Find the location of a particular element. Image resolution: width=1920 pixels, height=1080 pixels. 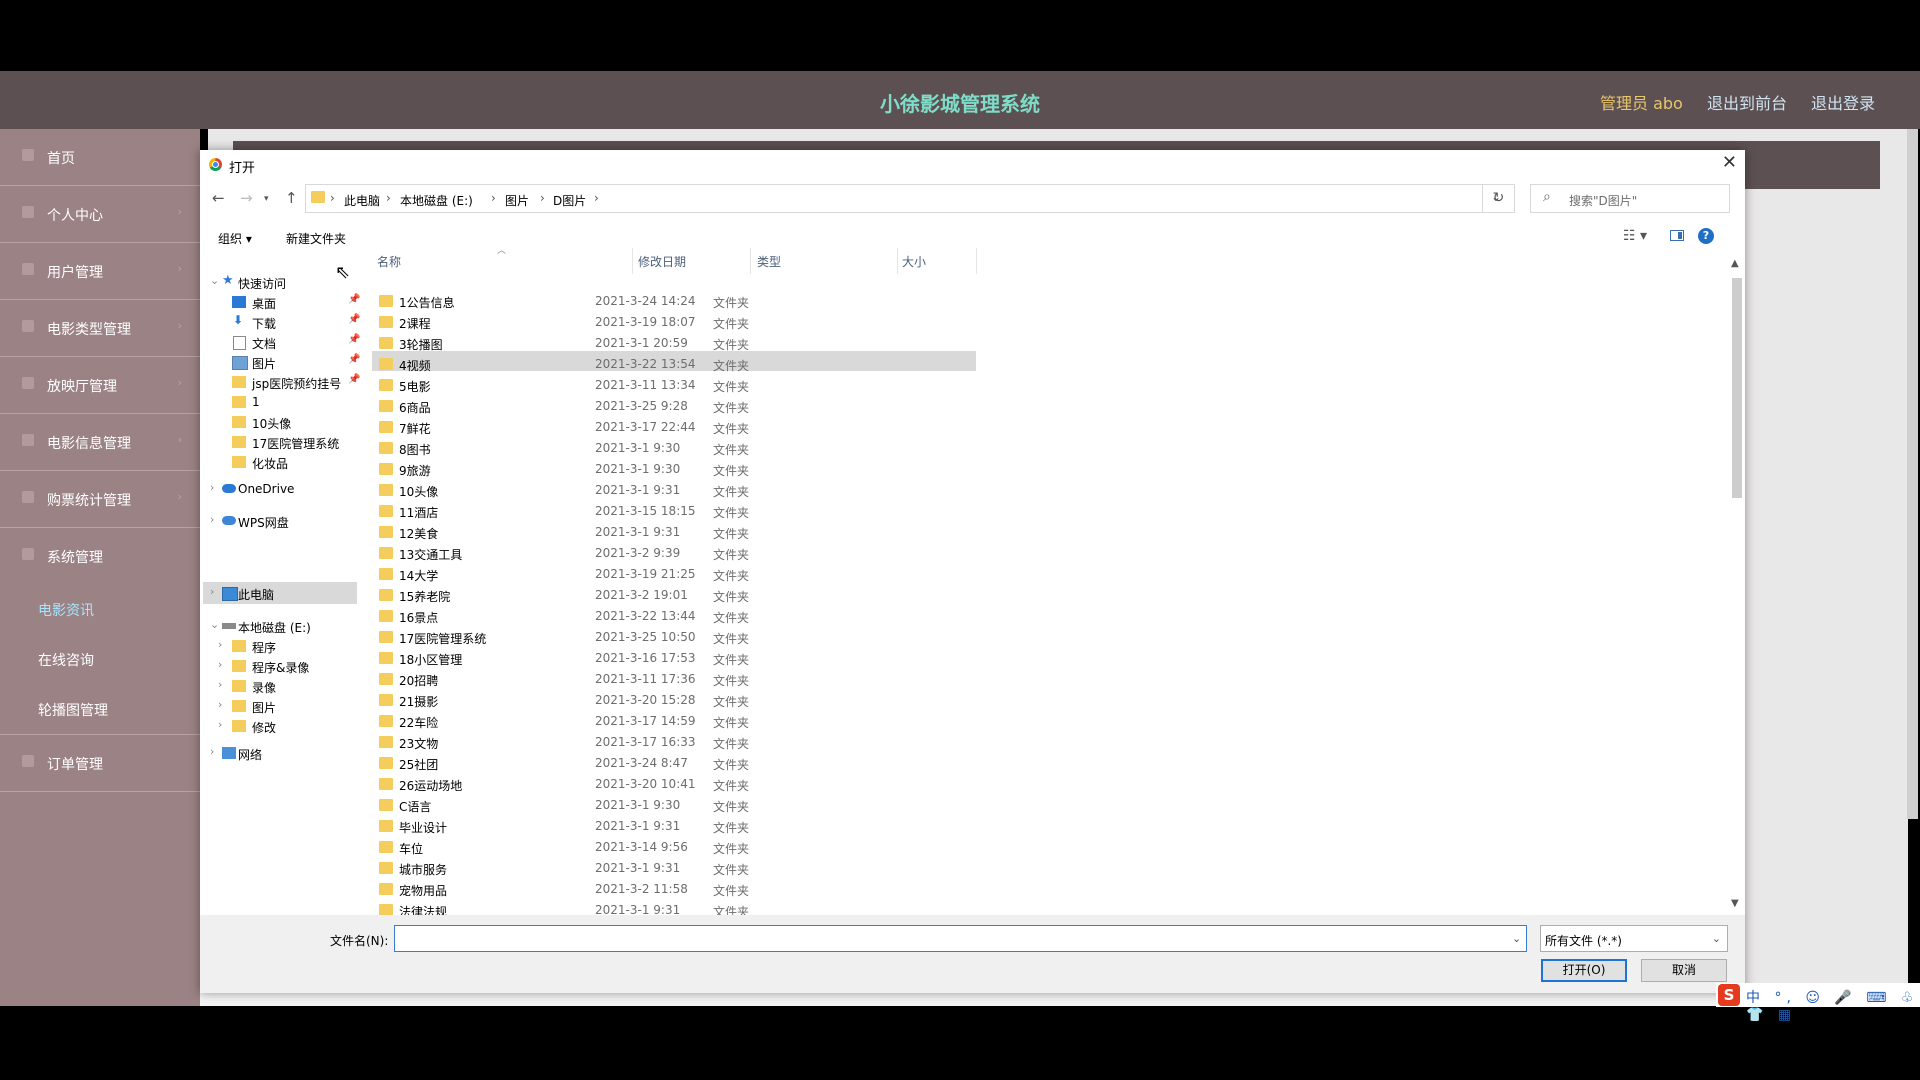

file-row: 4视频 2021-3-22 13:54 文件夹 is located at coordinates (675, 364).